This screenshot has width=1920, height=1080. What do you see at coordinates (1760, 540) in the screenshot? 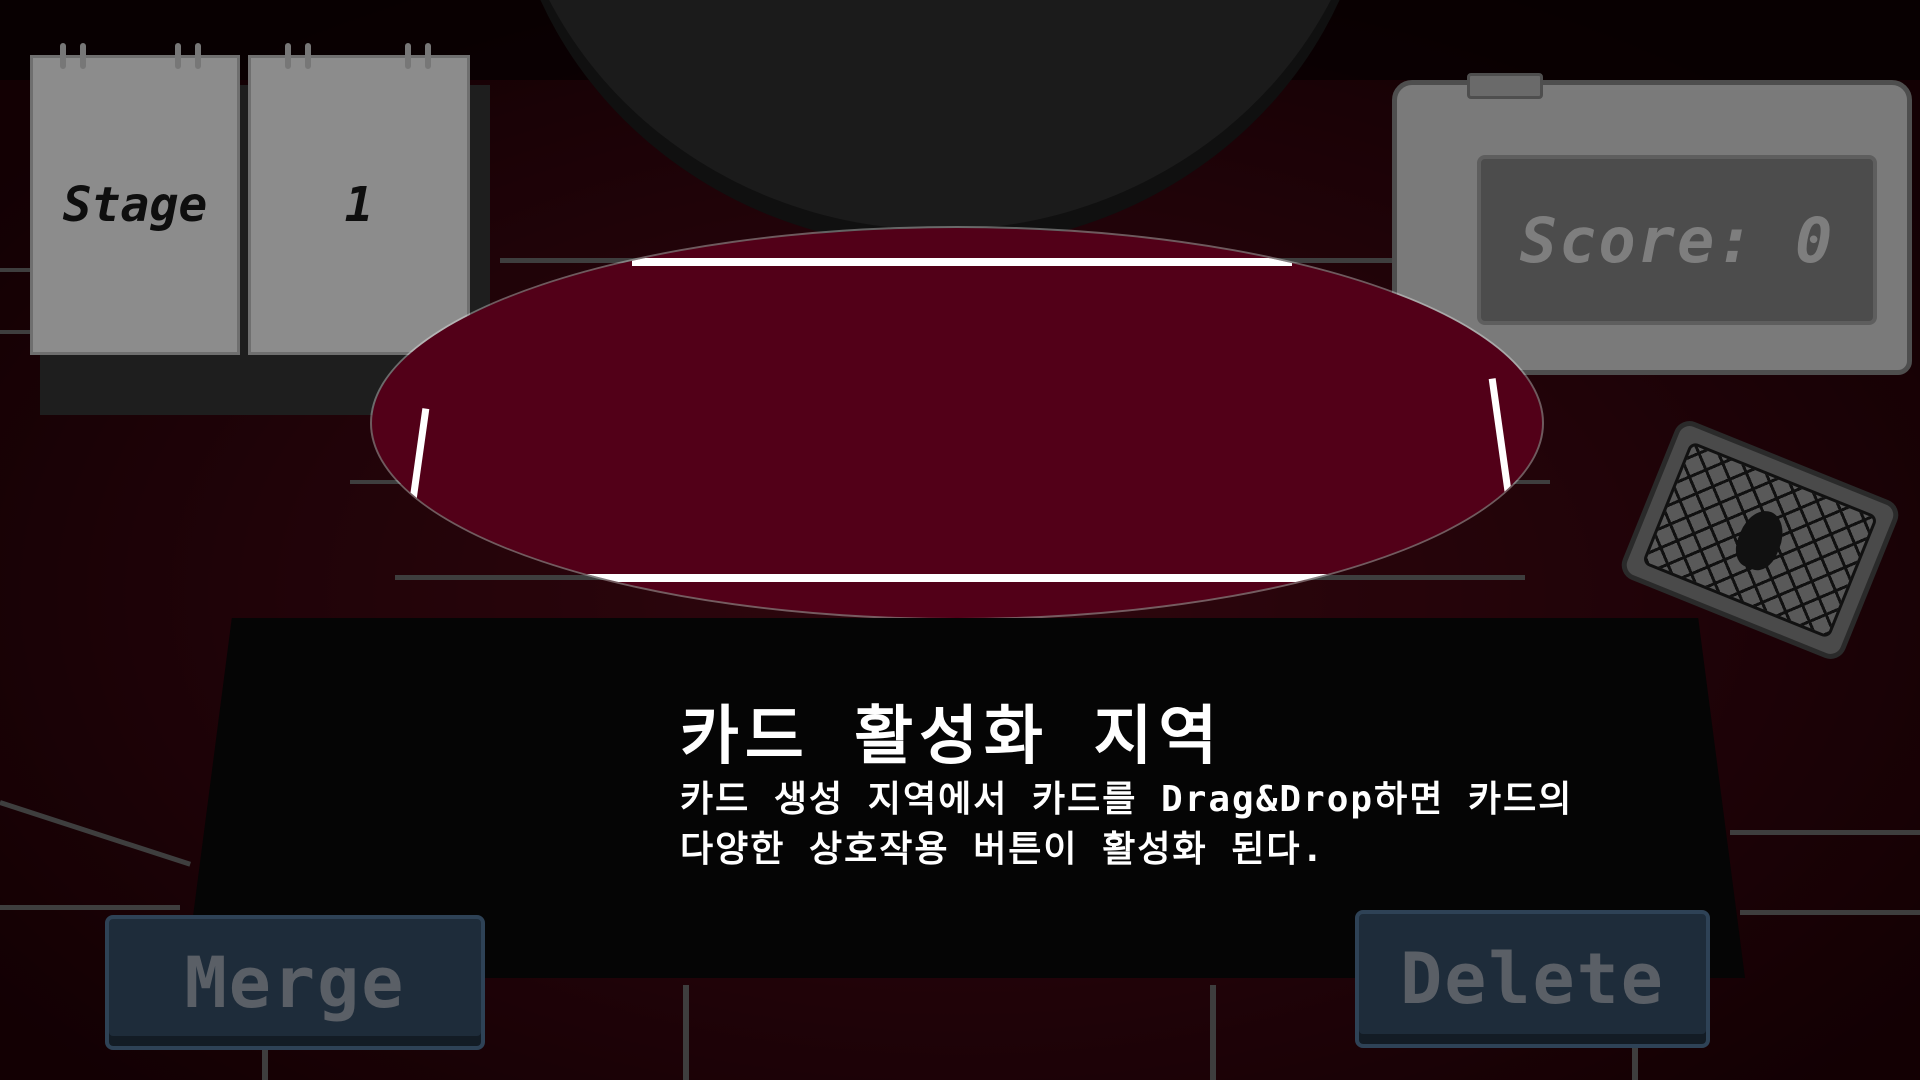
I see `card-deck-icon` at bounding box center [1760, 540].